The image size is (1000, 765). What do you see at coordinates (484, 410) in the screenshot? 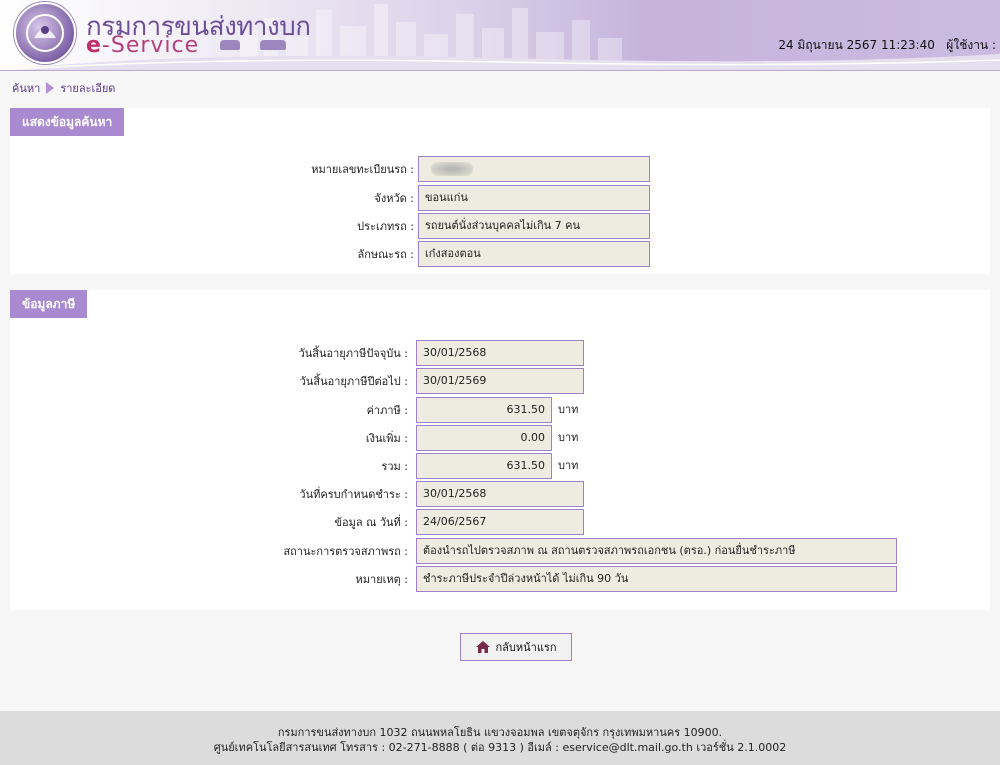
I see `tax-amount-field: 631.50` at bounding box center [484, 410].